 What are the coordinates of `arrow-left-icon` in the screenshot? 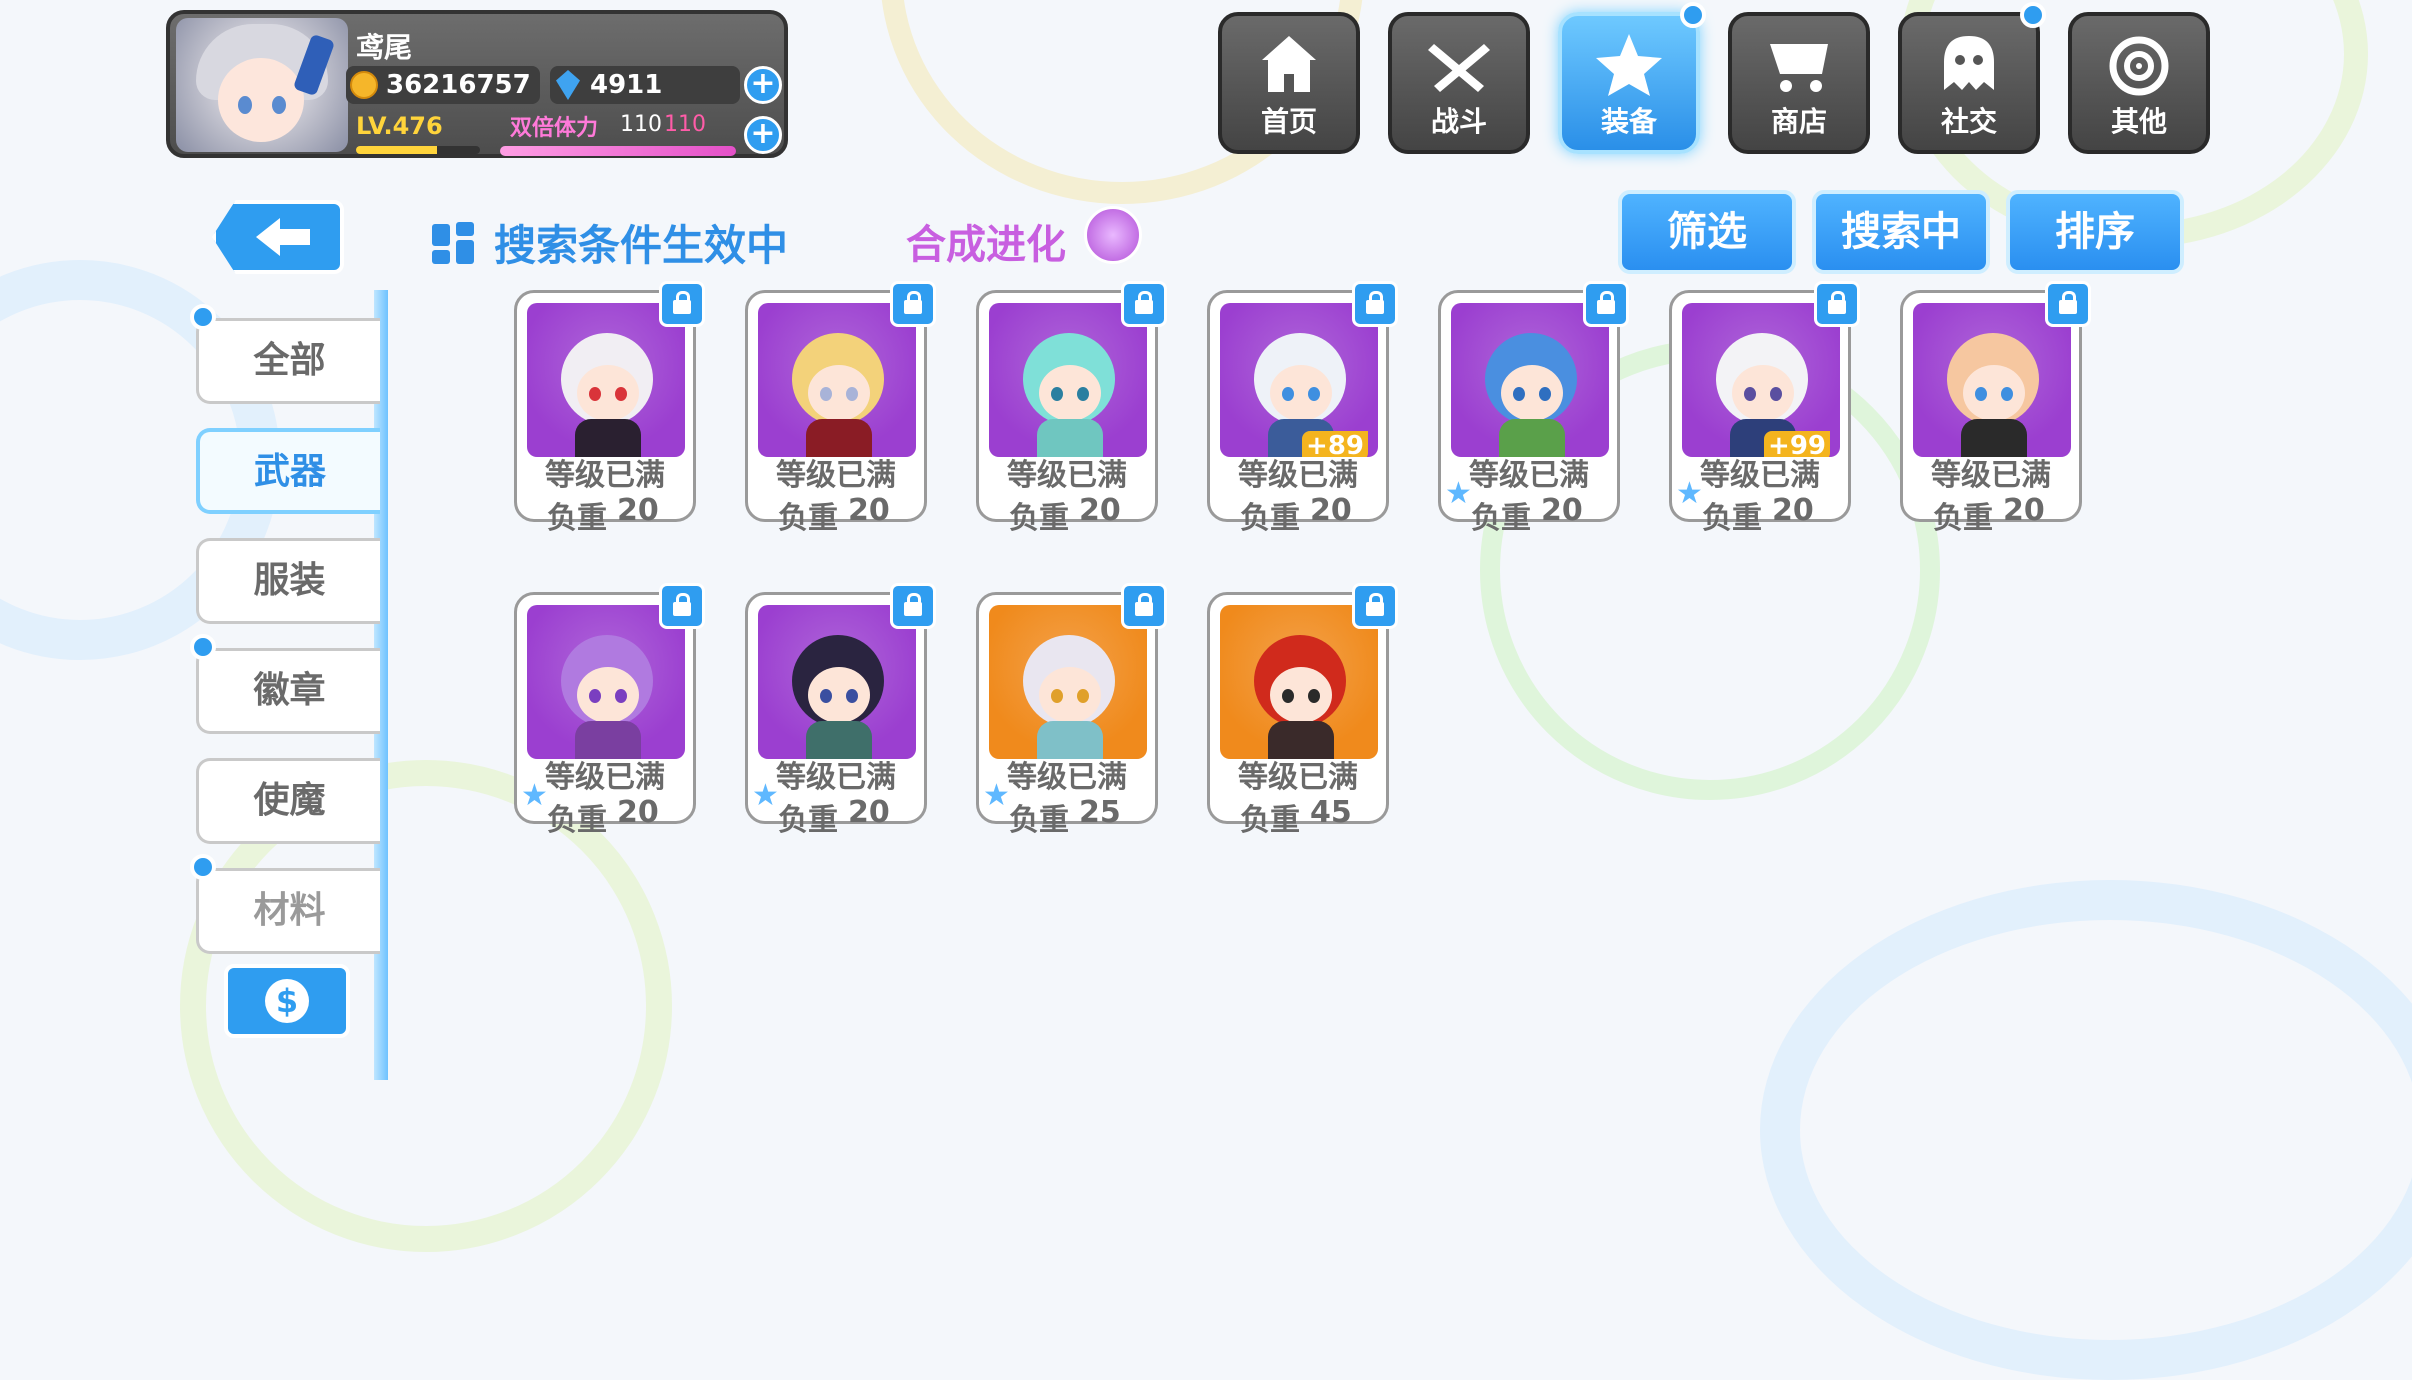 It's located at (283, 237).